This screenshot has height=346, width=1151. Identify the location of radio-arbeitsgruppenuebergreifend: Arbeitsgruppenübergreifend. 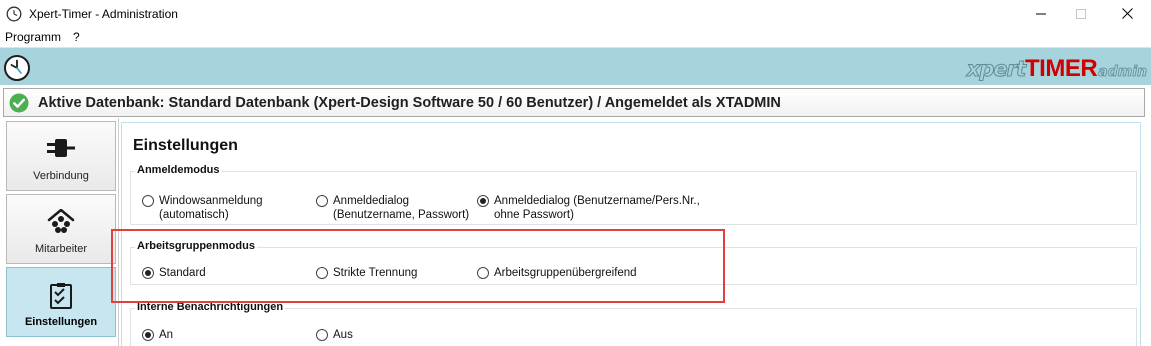
(557, 273).